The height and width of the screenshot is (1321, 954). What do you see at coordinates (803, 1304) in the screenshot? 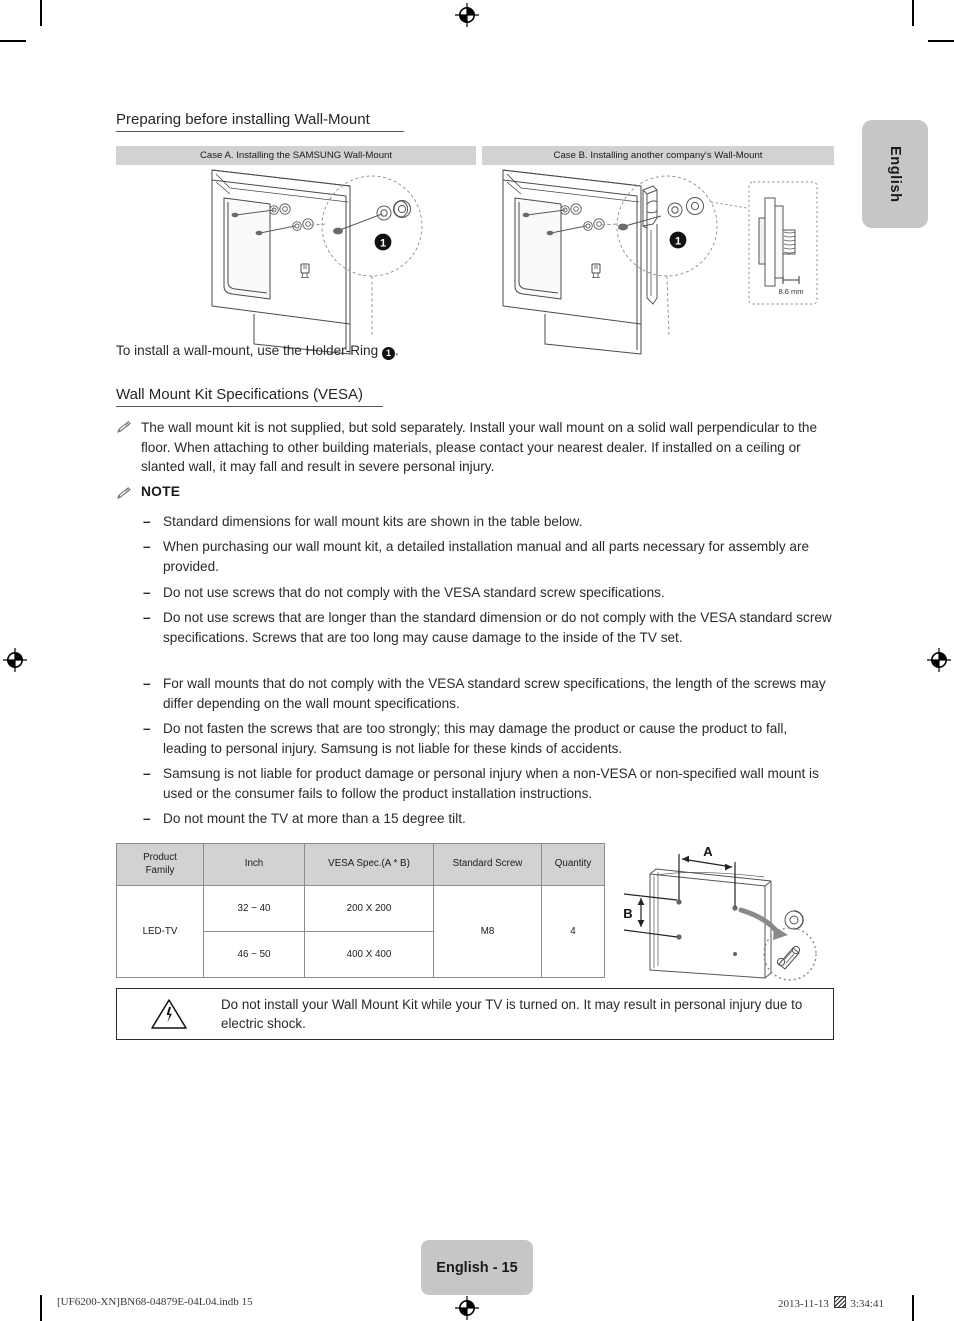
I see `footer-date: 2013-11-13` at bounding box center [803, 1304].